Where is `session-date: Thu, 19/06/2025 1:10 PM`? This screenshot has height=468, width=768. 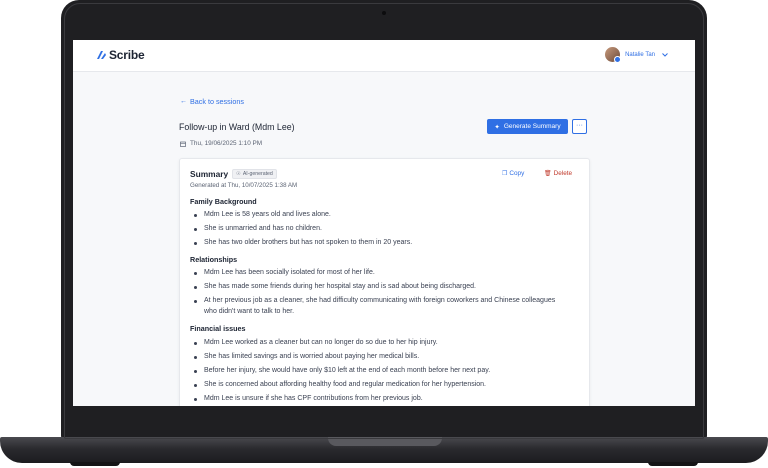 session-date: Thu, 19/06/2025 1:10 PM is located at coordinates (221, 143).